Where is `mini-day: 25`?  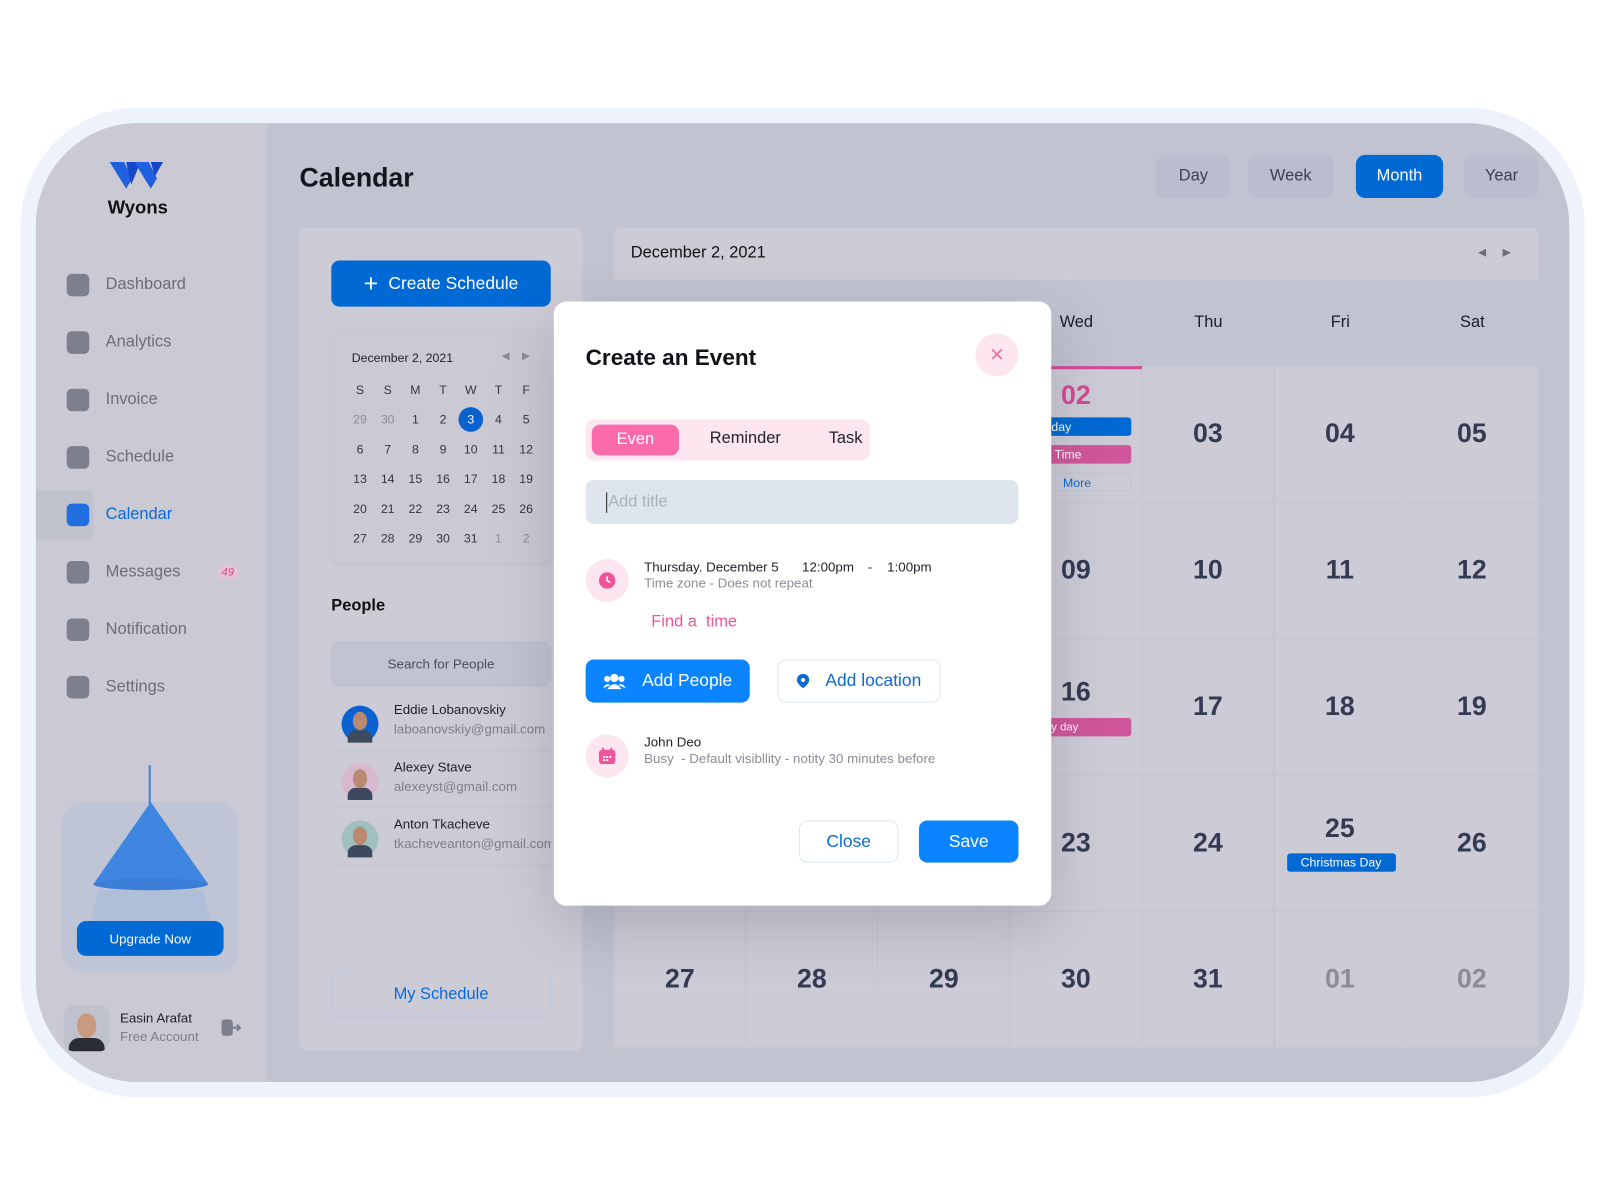
mini-day: 25 is located at coordinates (498, 509).